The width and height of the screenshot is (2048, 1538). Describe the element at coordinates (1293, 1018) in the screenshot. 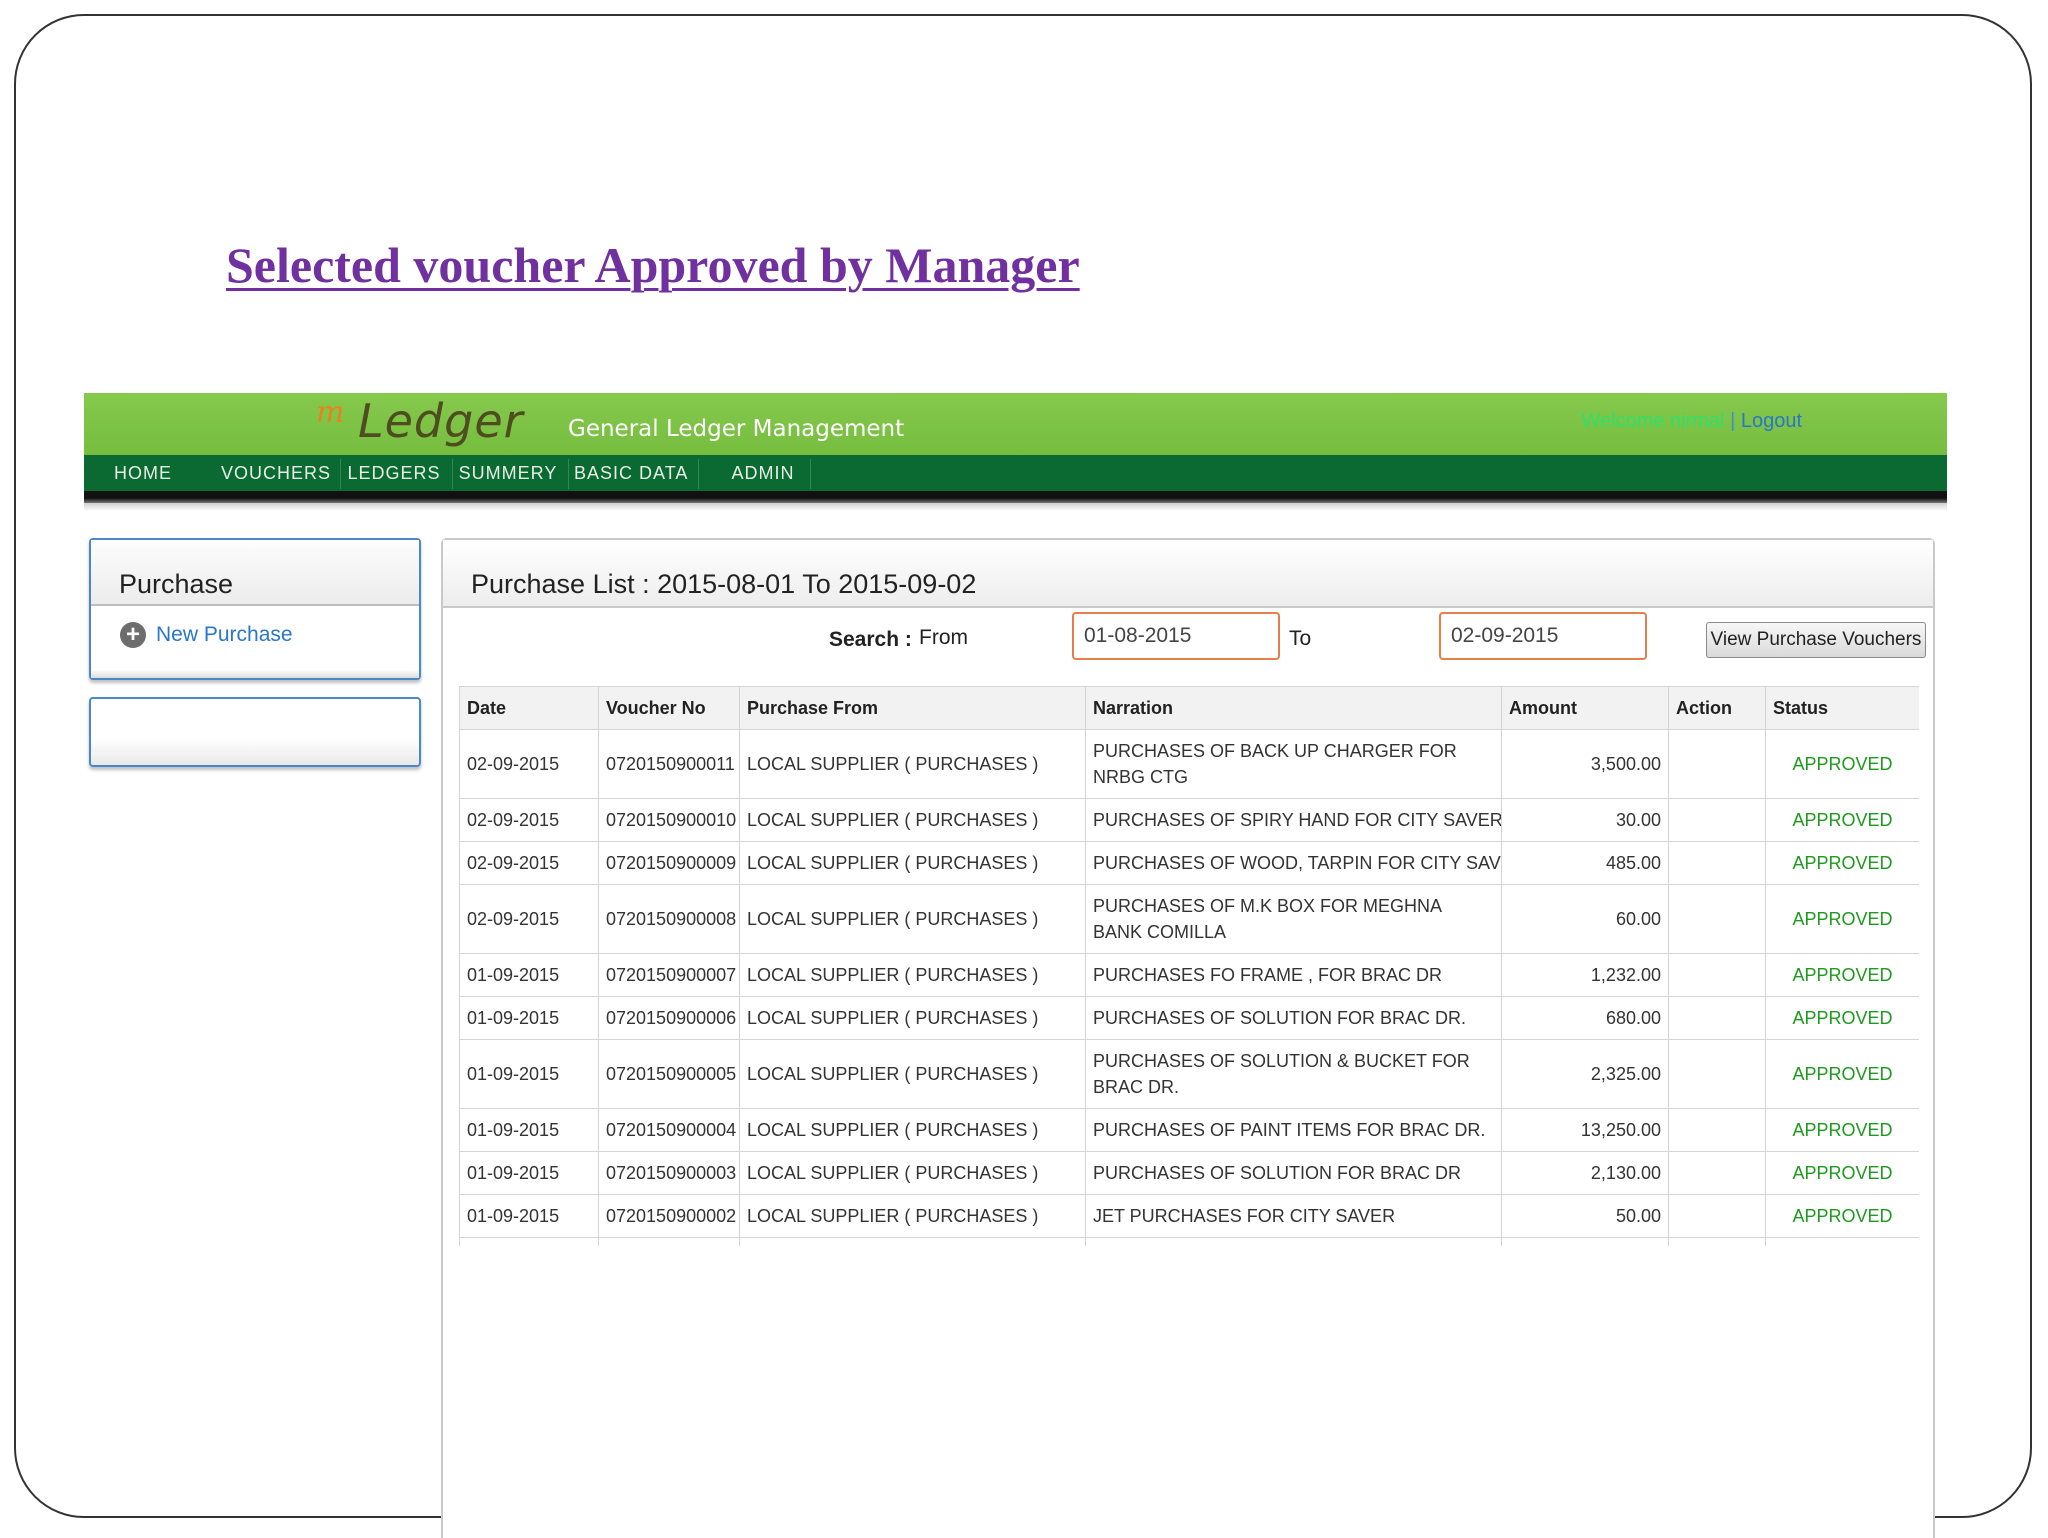

I see `cell-narration: PURCHASES OF SOLUTION FOR BRAC DR.` at that location.